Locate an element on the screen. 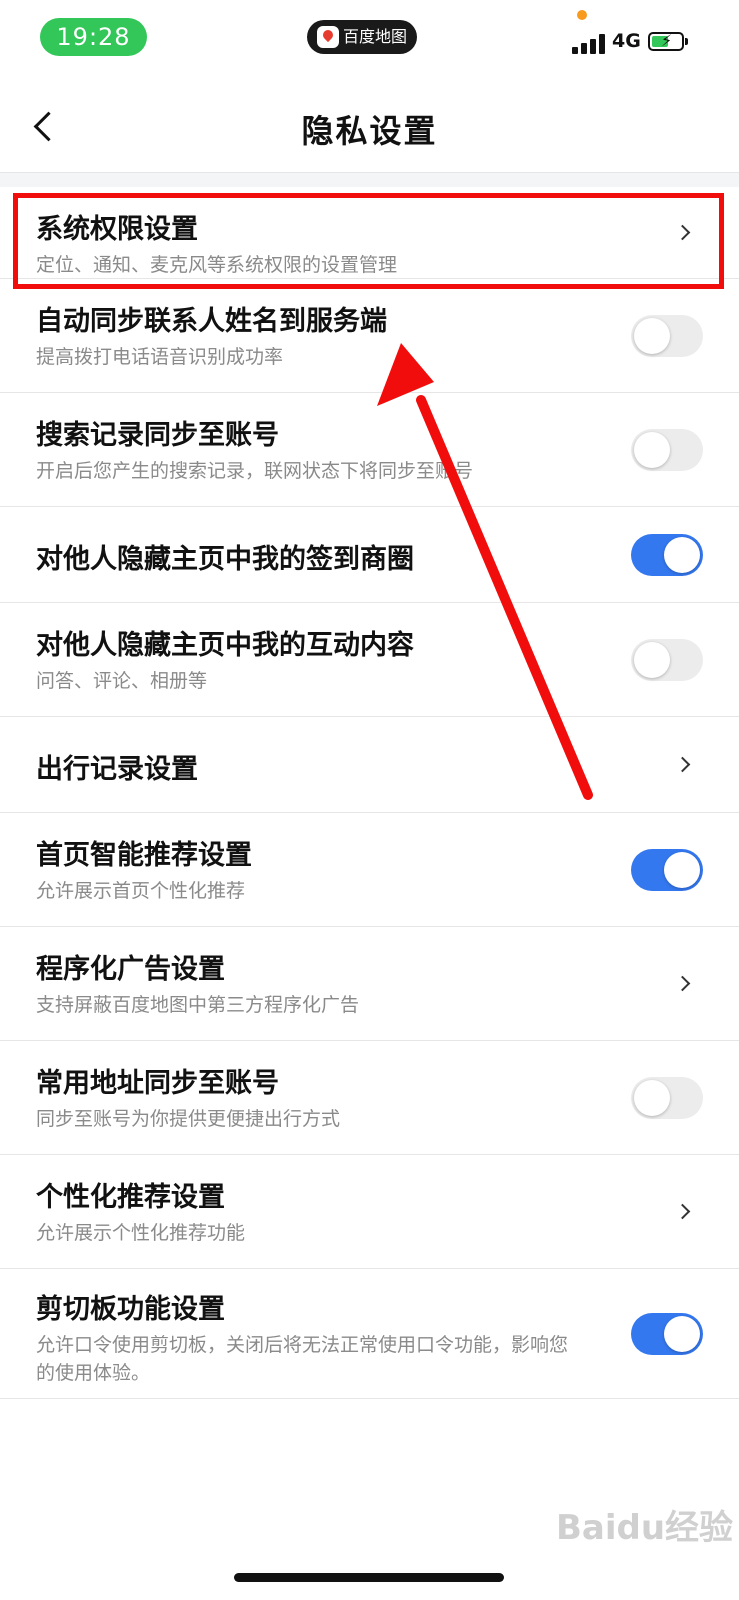  settings-row-title: 搜索记录同步至账号 is located at coordinates (157, 435).